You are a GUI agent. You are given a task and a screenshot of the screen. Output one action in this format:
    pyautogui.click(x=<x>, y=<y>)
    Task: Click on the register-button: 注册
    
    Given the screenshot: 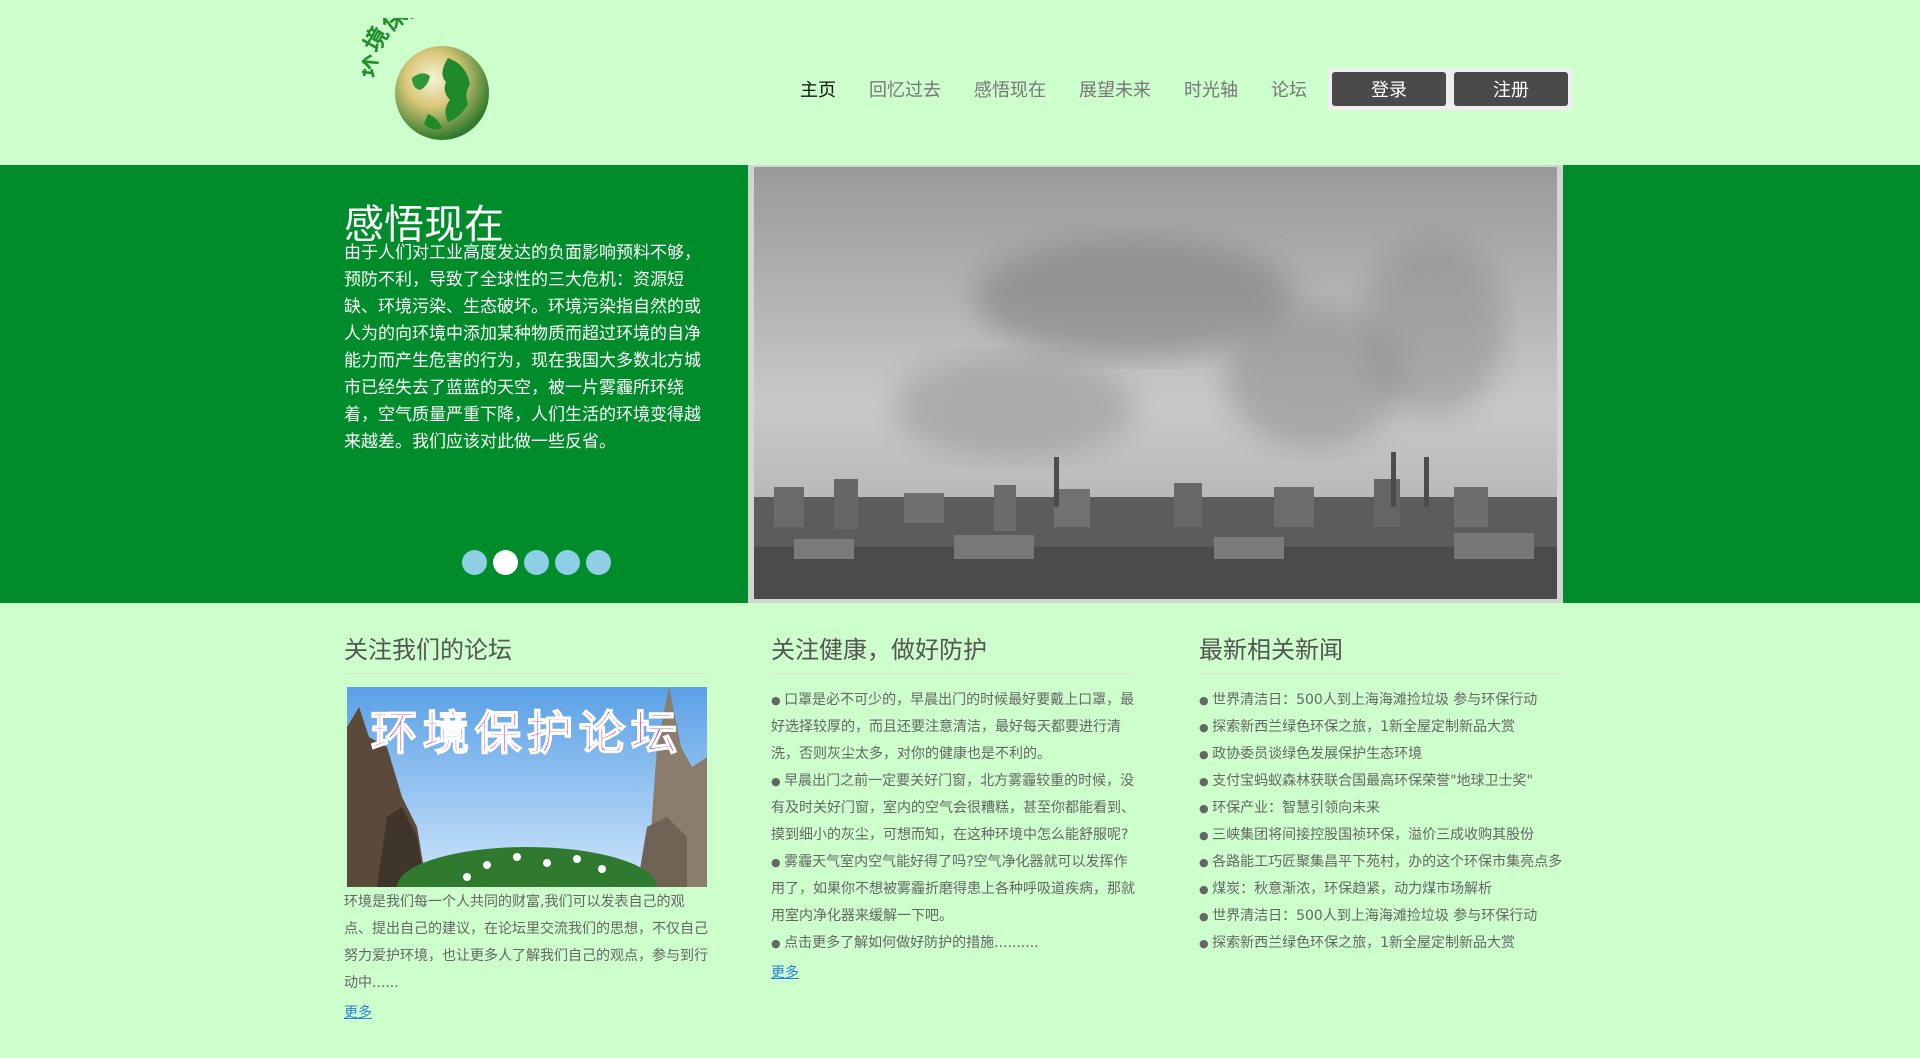 What is the action you would take?
    pyautogui.click(x=1511, y=89)
    